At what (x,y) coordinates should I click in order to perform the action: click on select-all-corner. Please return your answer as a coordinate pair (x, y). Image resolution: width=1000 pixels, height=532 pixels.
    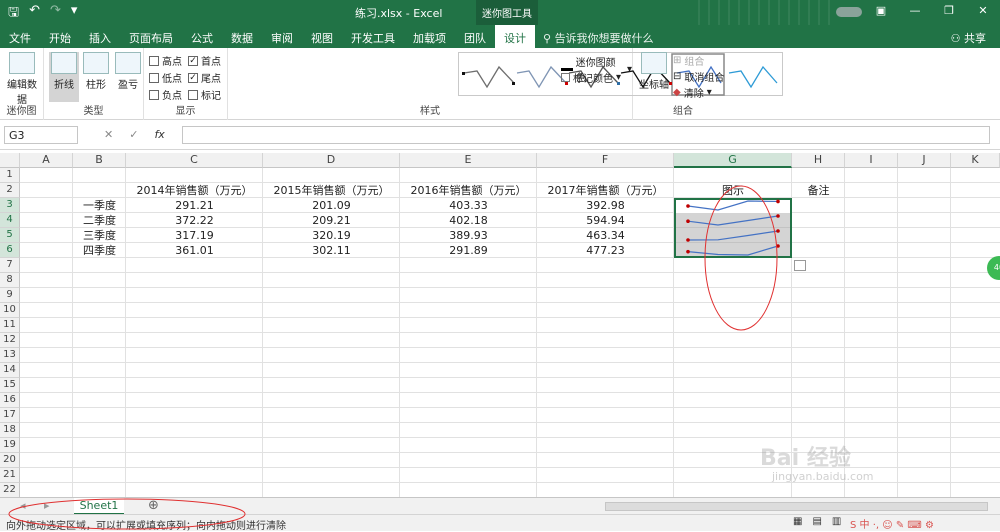
    Looking at the image, I should click on (10, 160).